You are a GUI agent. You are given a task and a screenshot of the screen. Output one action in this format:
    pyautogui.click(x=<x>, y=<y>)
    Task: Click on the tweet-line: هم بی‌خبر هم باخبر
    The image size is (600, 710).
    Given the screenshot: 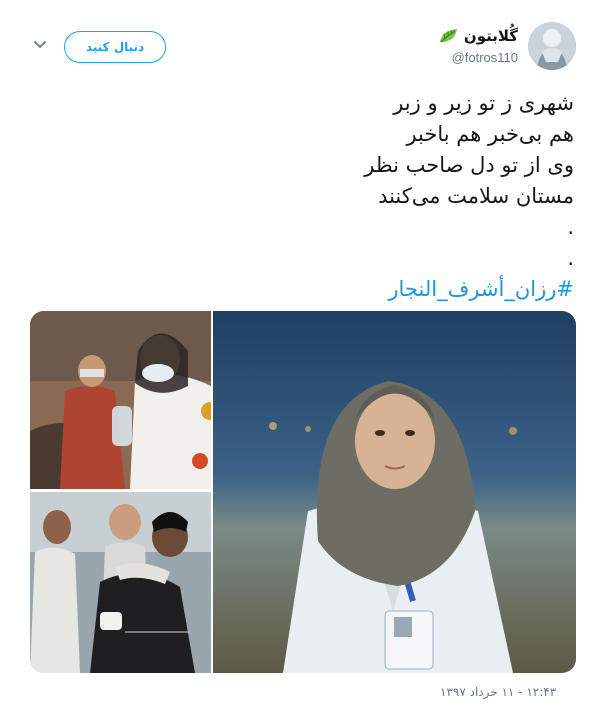 What is the action you would take?
    pyautogui.click(x=490, y=134)
    